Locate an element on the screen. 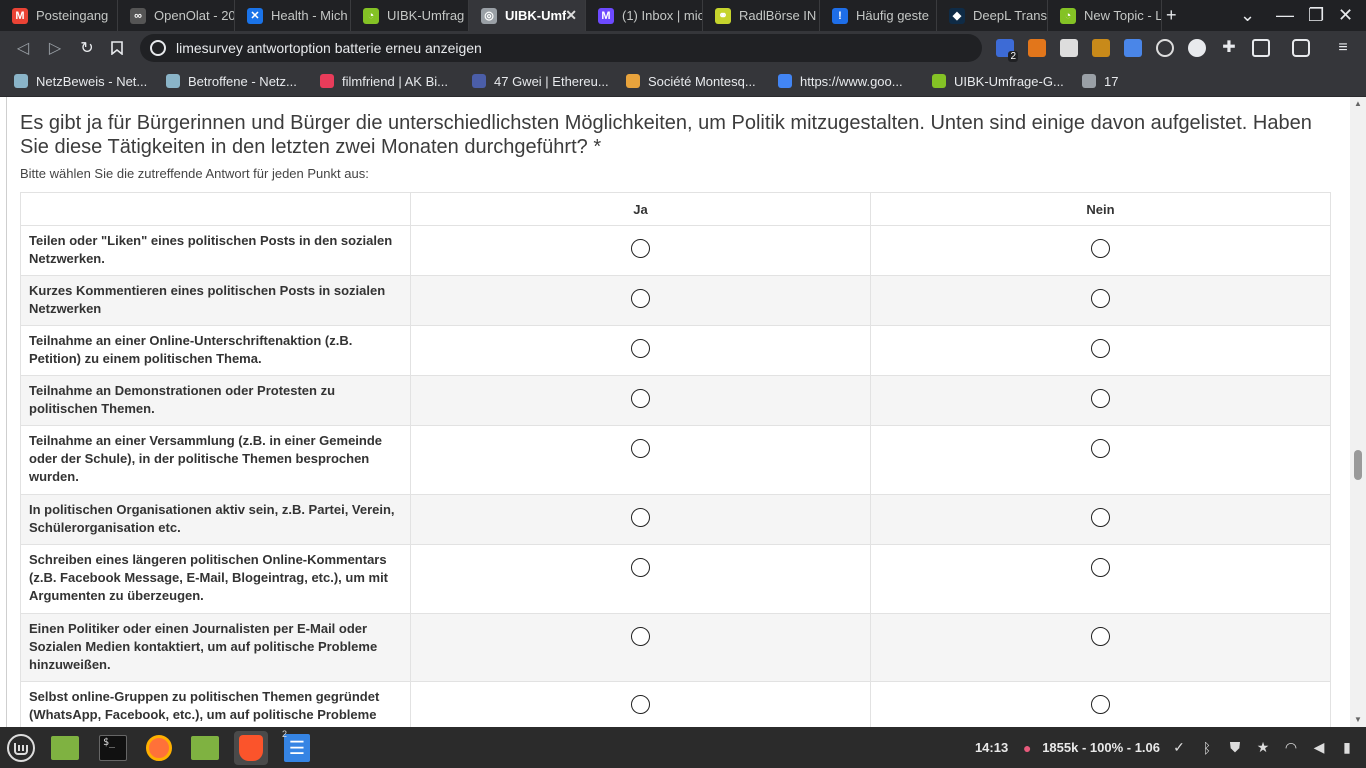  bookmark-item: 17 is located at coordinates (1100, 81).